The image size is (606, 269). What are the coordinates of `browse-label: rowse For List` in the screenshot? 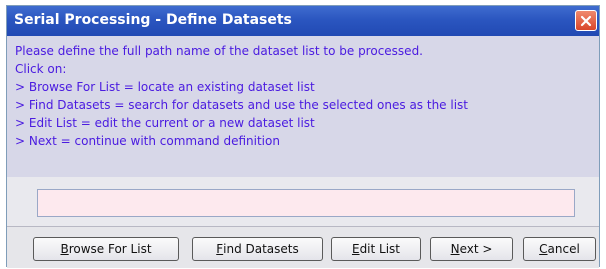 It's located at (110, 249).